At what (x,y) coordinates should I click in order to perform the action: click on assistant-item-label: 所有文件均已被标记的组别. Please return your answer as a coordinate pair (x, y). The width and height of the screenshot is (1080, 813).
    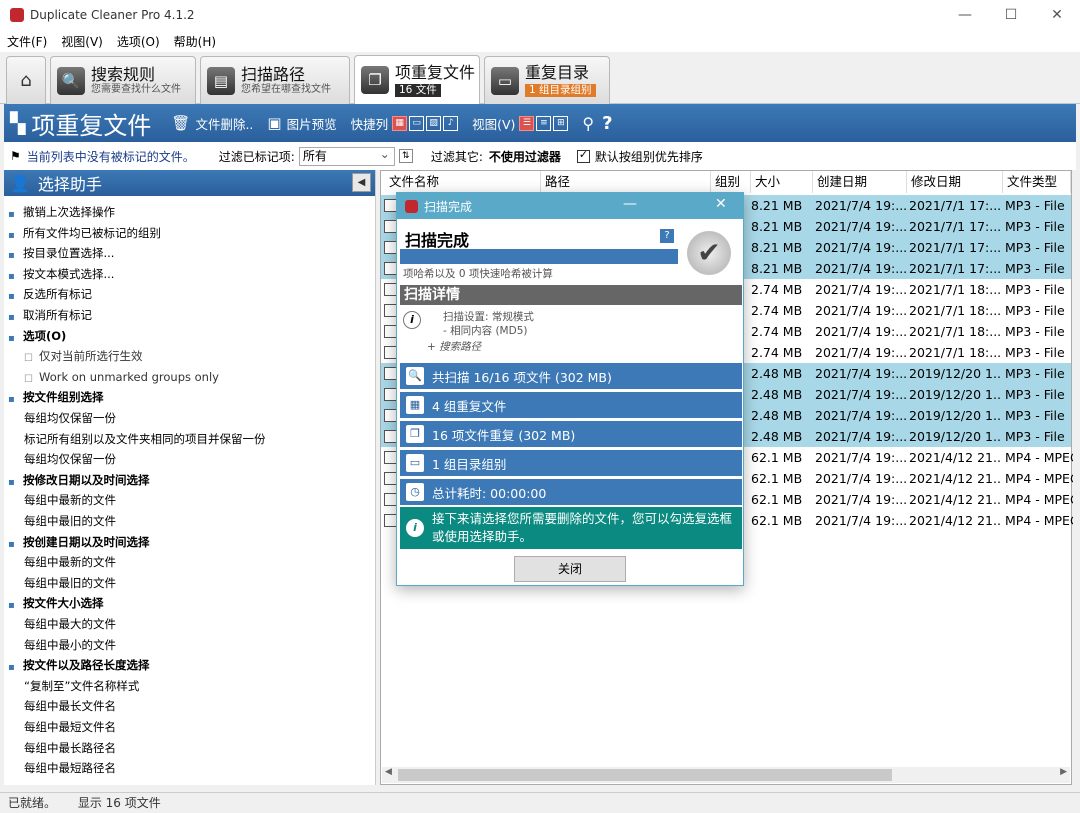
    Looking at the image, I should click on (92, 232).